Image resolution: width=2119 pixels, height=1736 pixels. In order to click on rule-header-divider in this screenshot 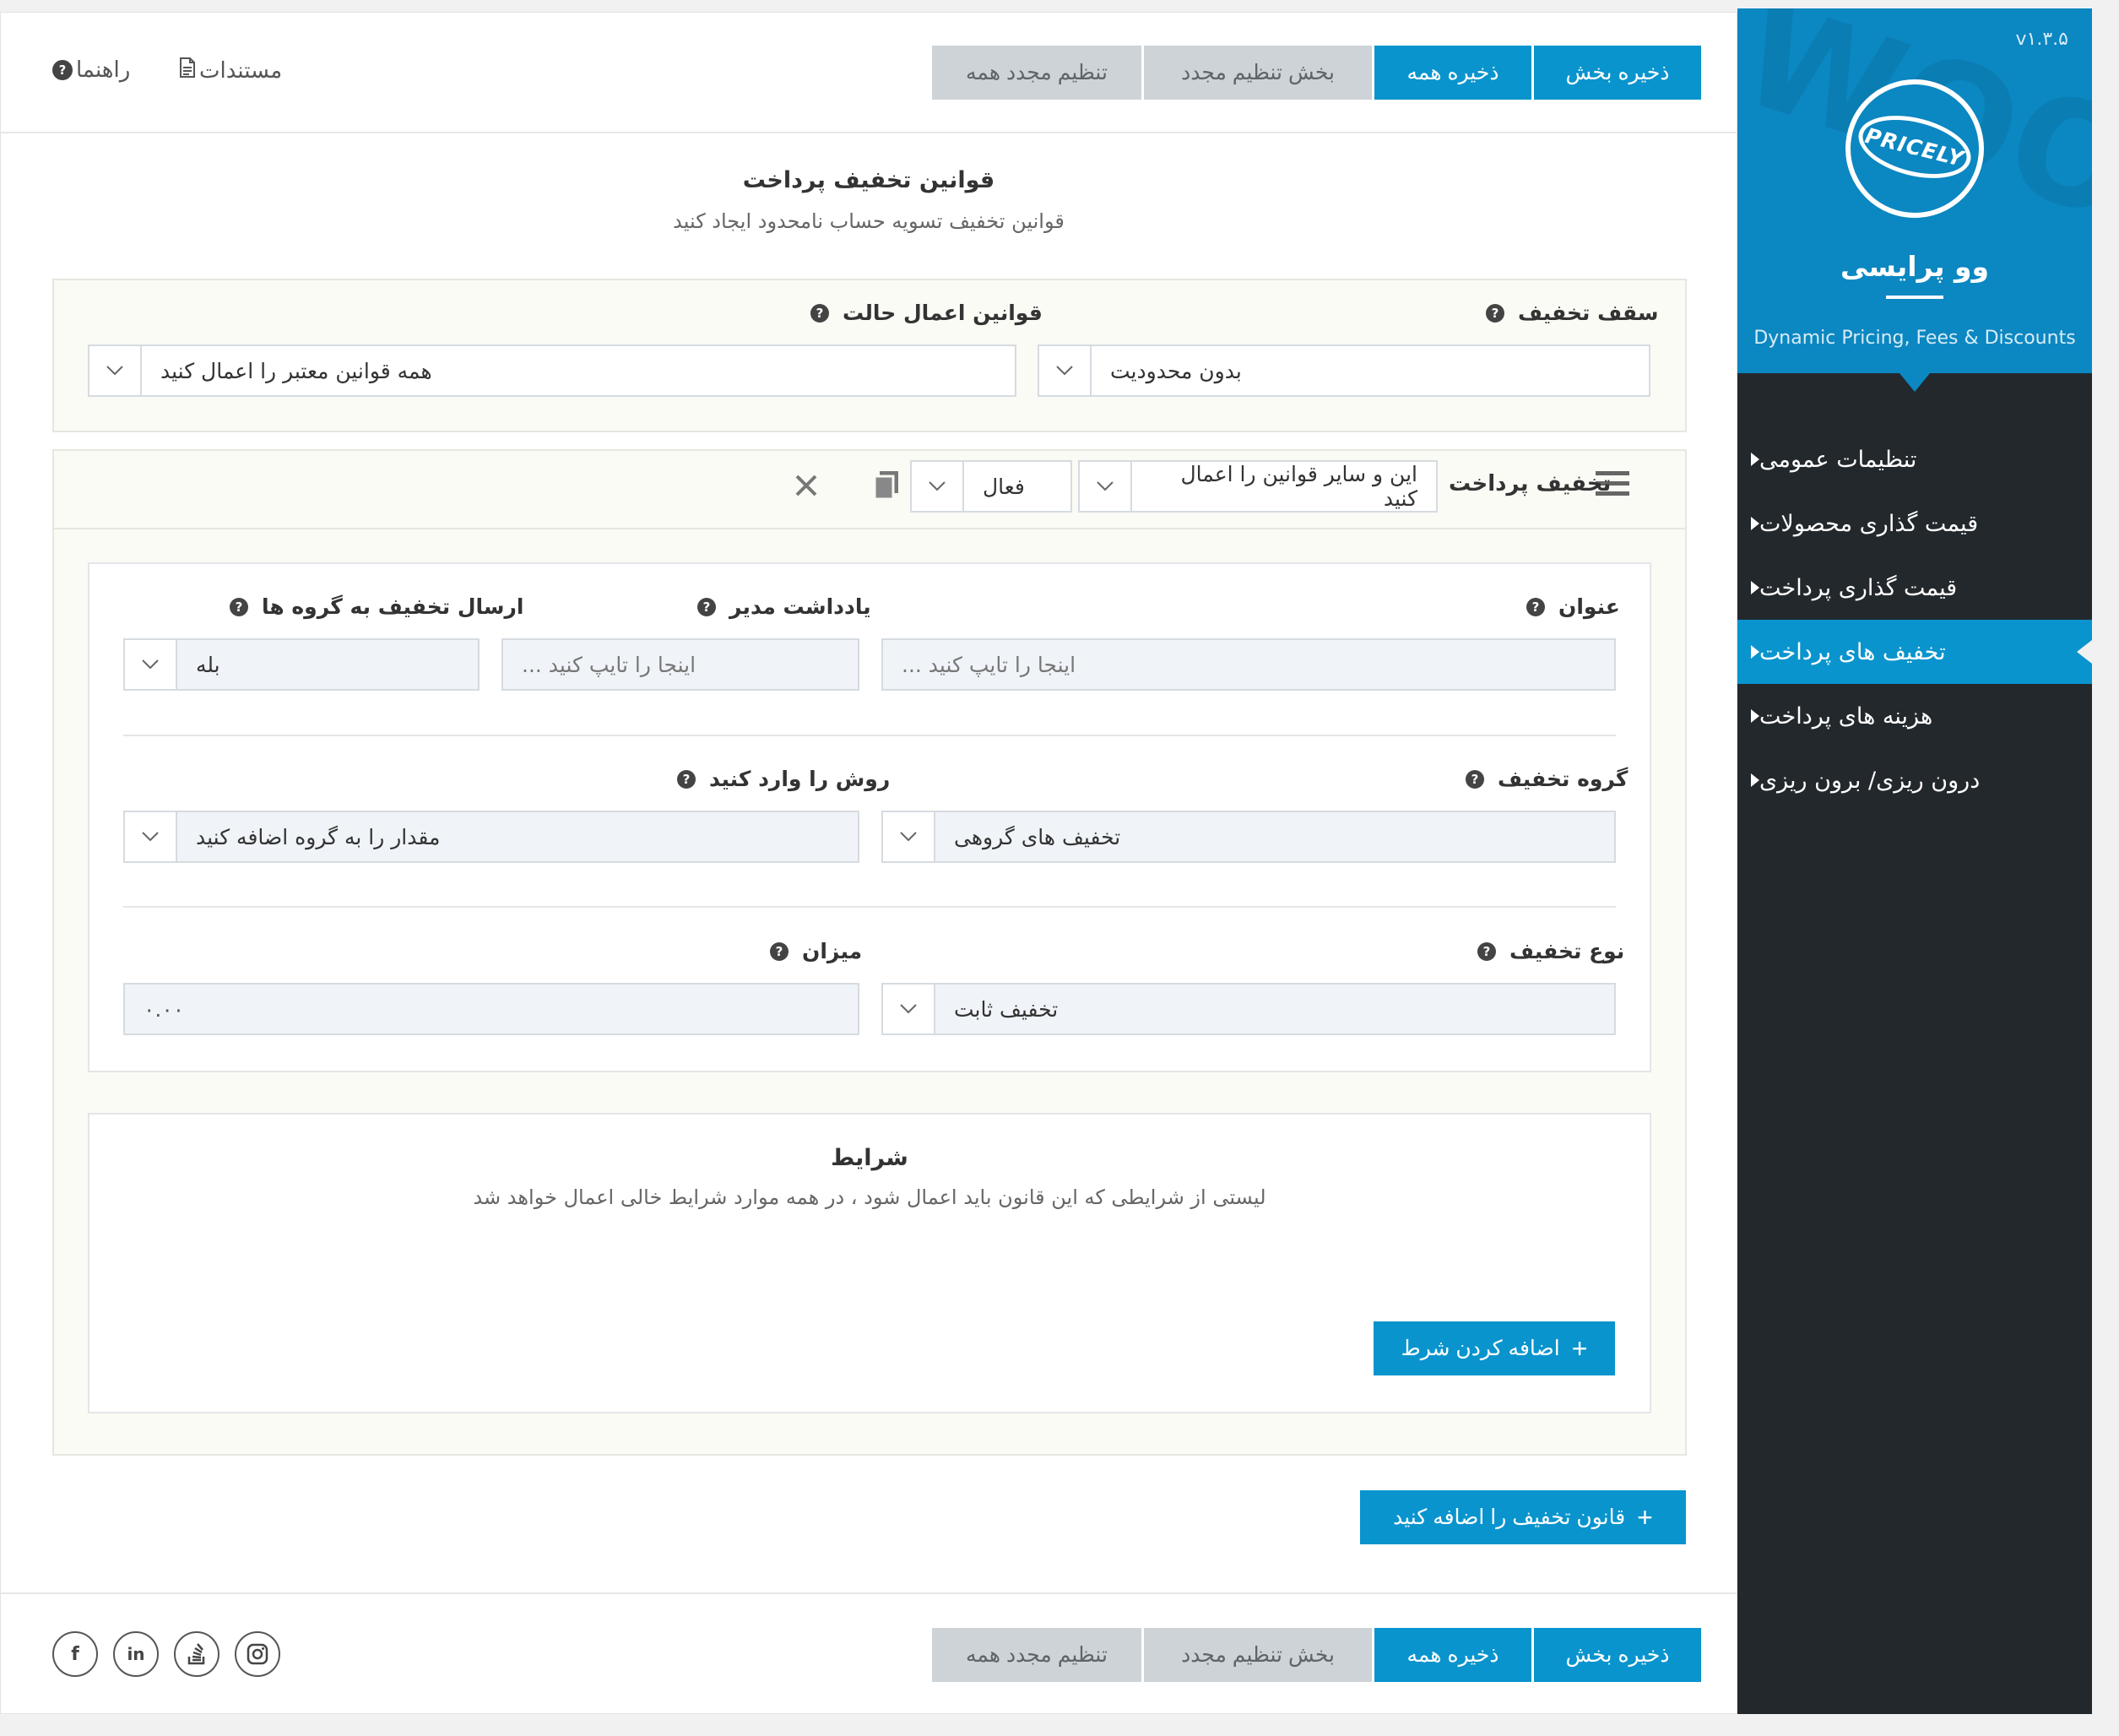, I will do `click(869, 529)`.